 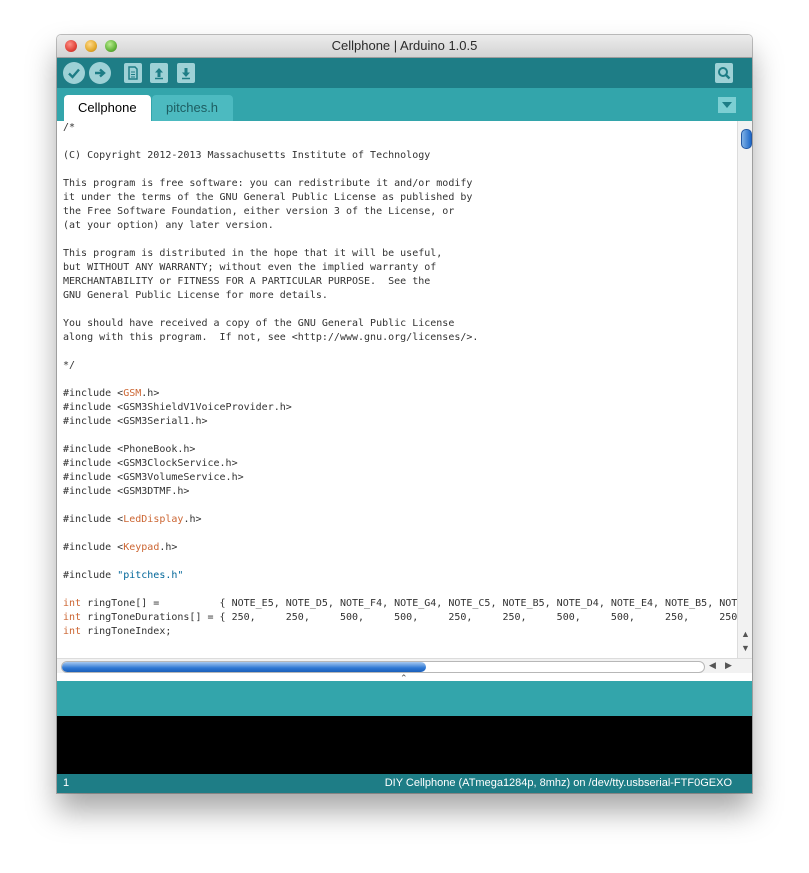 I want to click on code-line: */, so click(x=400, y=366).